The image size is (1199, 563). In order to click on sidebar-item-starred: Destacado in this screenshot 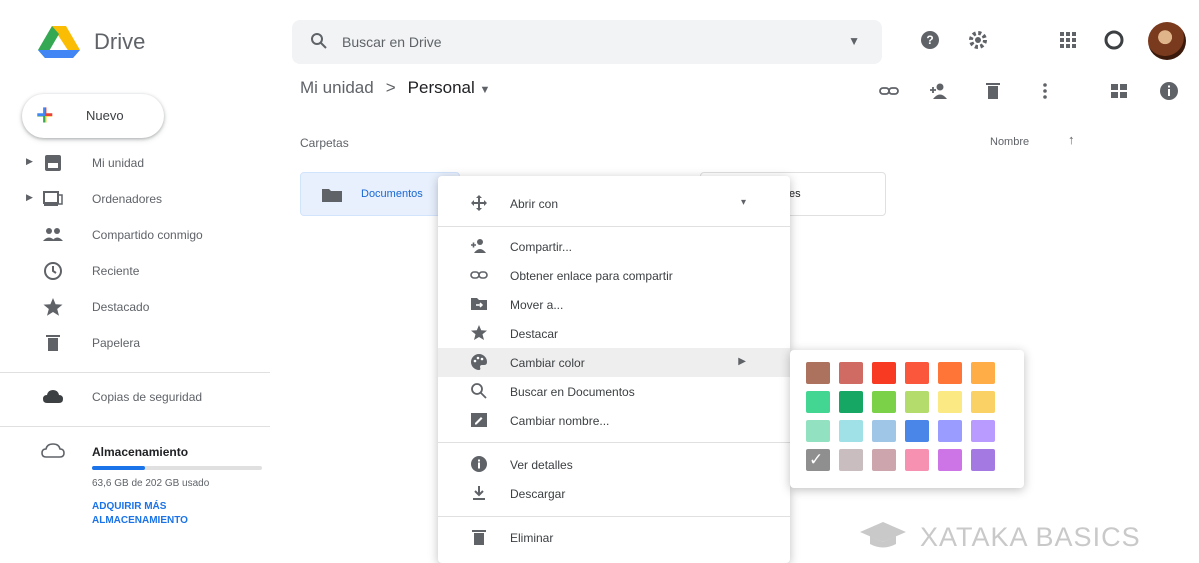, I will do `click(135, 307)`.